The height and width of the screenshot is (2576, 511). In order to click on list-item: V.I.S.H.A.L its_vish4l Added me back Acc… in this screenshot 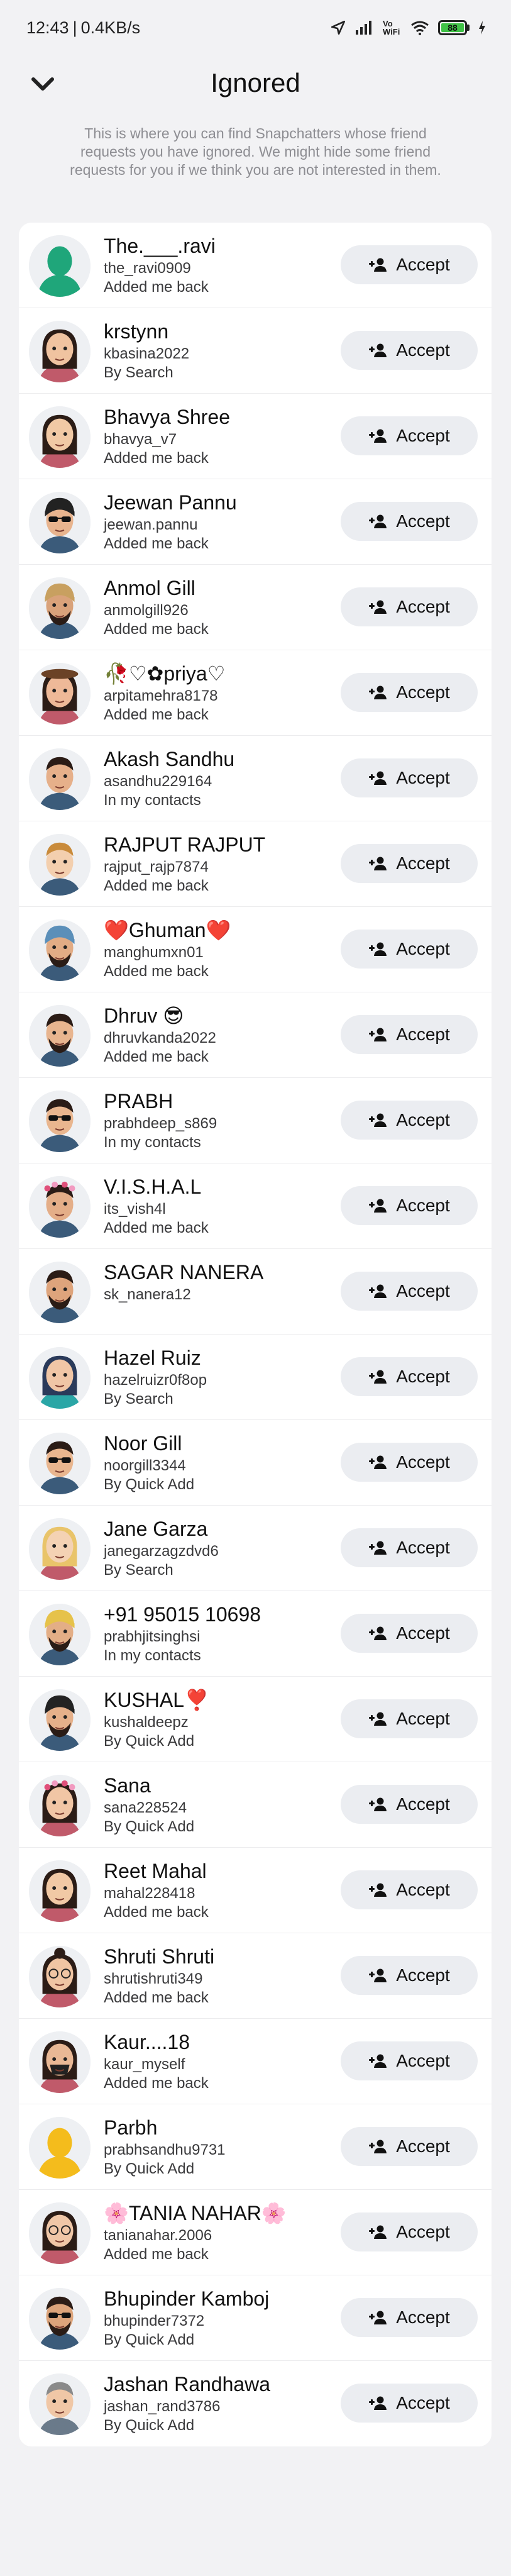, I will do `click(256, 1206)`.